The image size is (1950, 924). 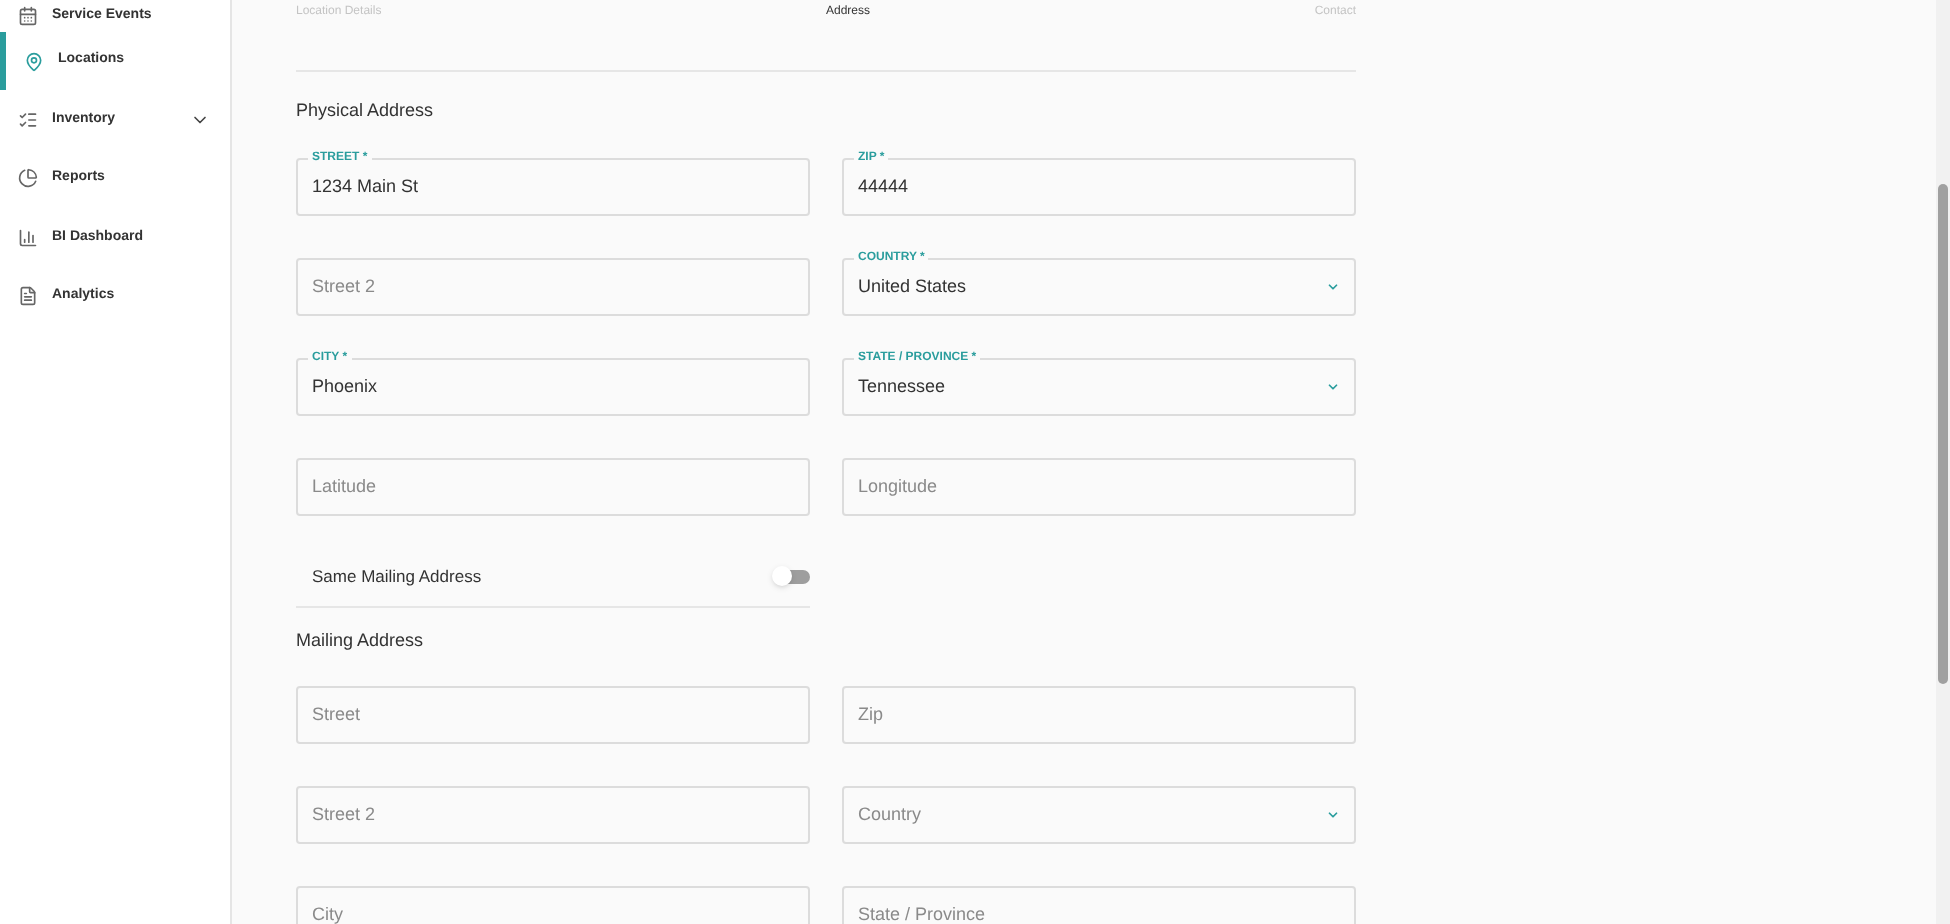 I want to click on scrollbar, so click(x=1943, y=462).